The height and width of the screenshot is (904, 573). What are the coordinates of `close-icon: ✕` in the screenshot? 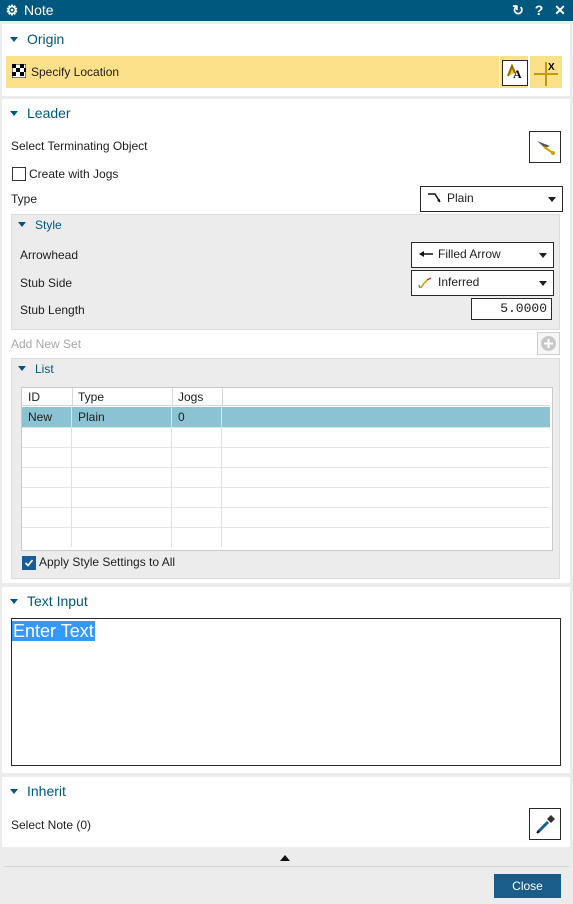 It's located at (560, 10).